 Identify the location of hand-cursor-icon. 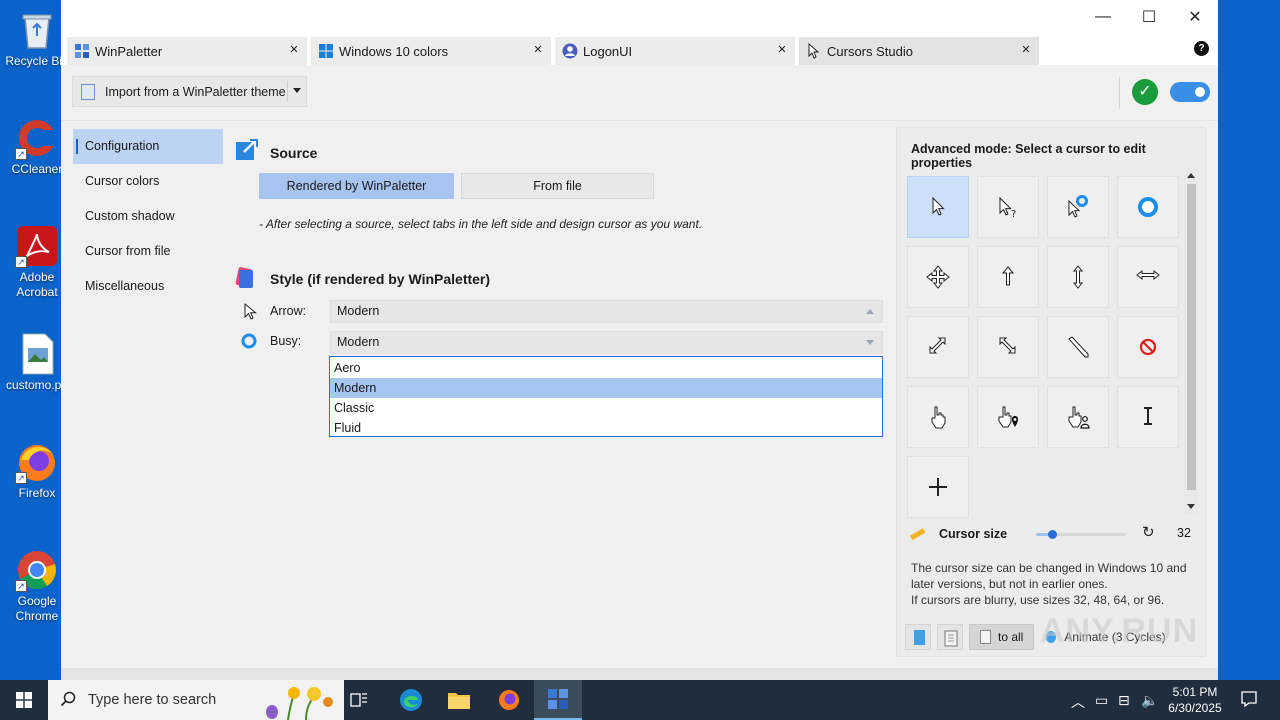
(938, 417).